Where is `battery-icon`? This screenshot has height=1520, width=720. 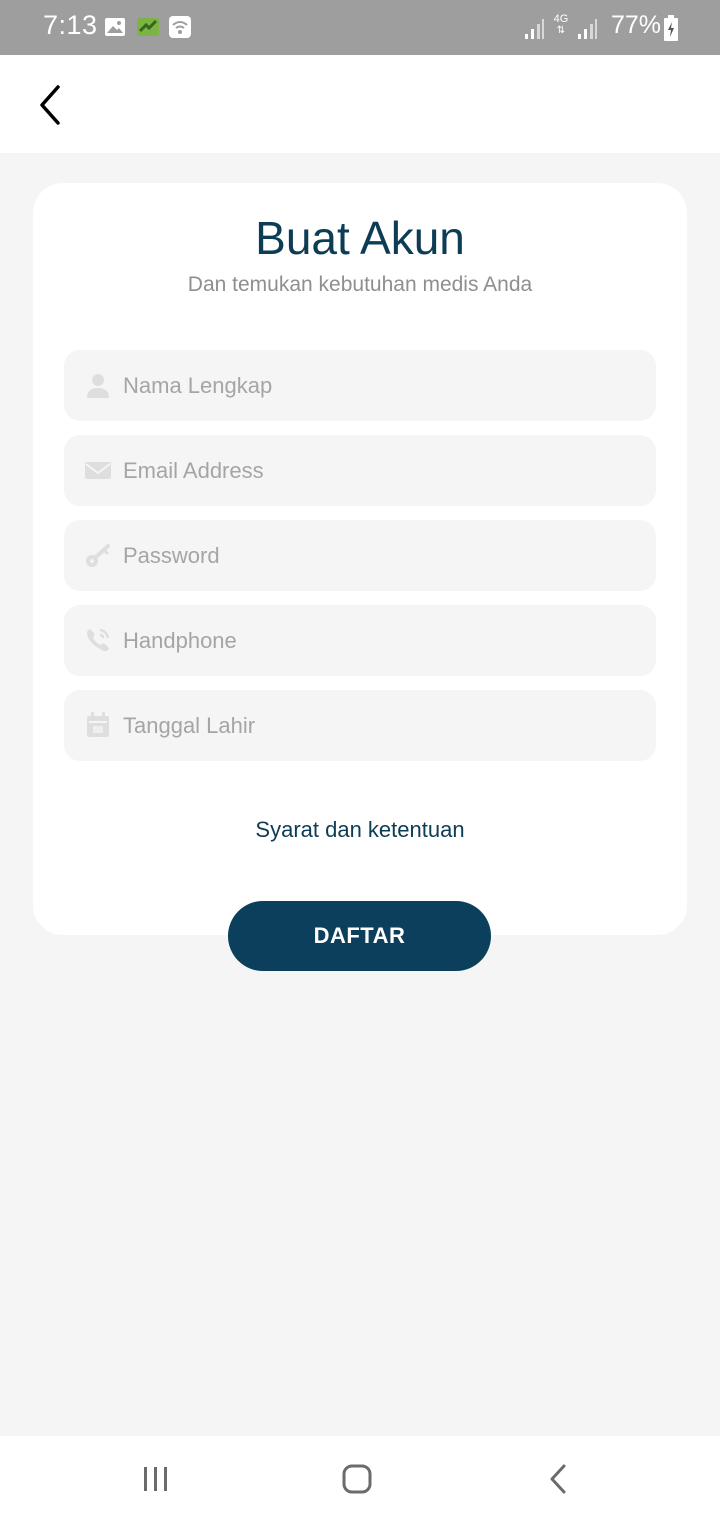
battery-icon is located at coordinates (671, 28).